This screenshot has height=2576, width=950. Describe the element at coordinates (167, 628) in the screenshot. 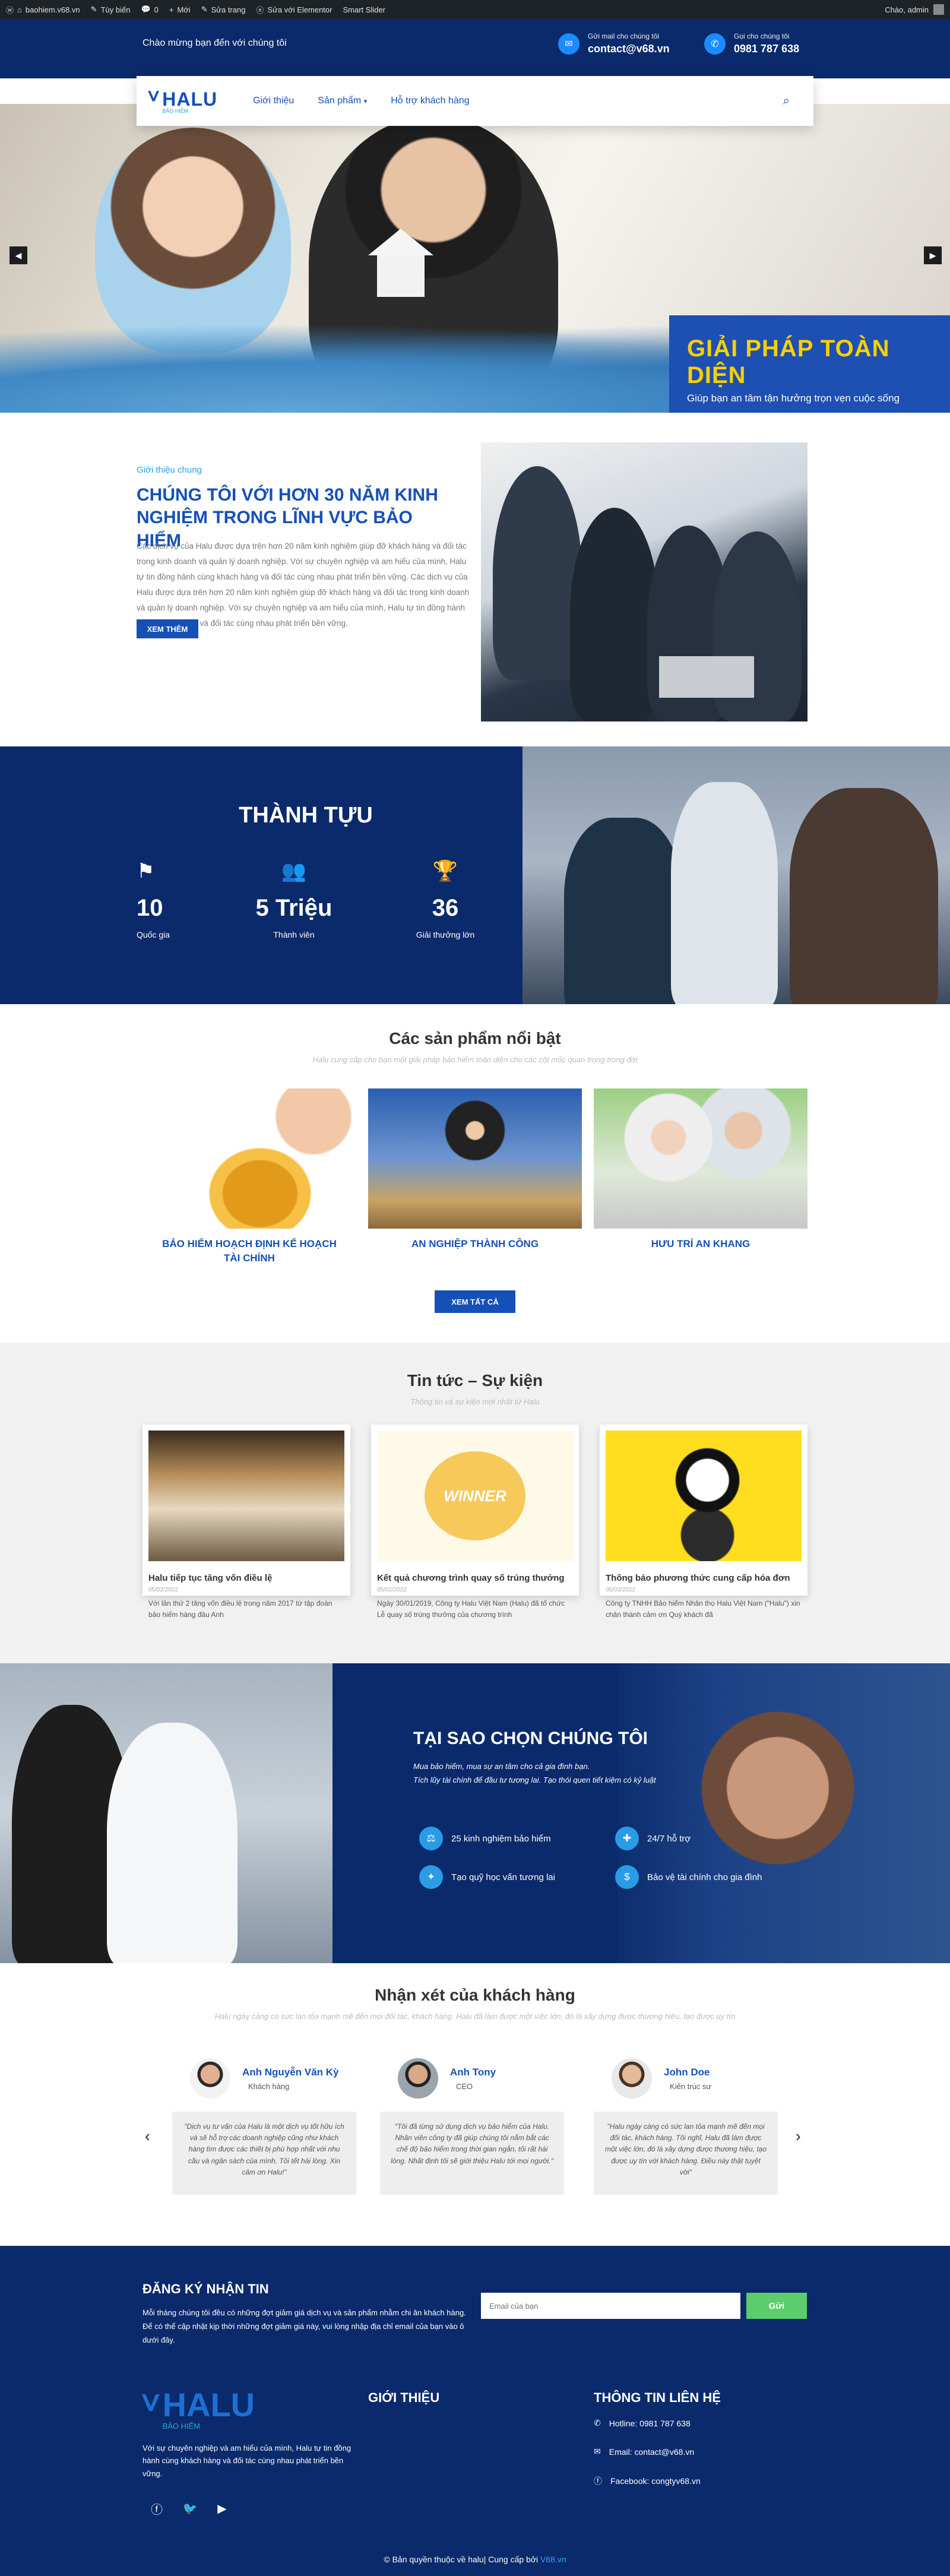

I see `read-more-button: XEM THÊM` at that location.